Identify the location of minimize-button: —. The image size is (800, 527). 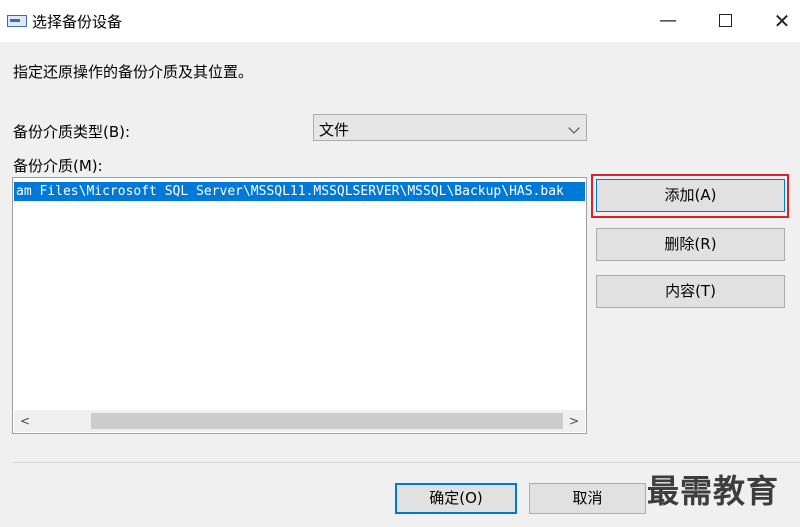
(668, 21).